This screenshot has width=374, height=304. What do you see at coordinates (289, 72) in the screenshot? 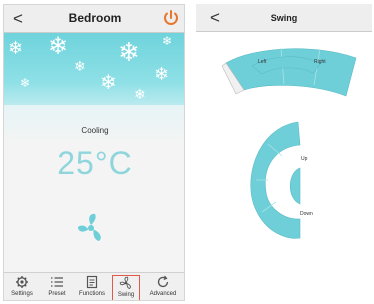
I see `horizontal-swing-control: Left Right` at bounding box center [289, 72].